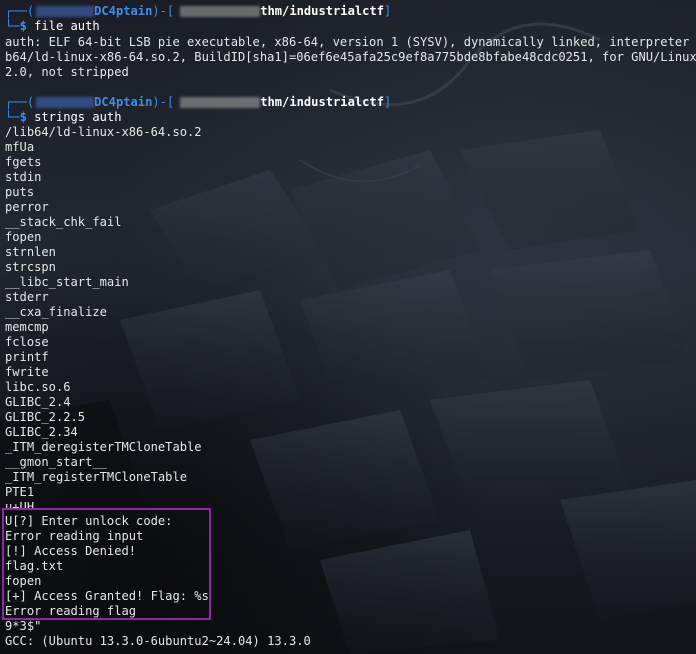 The width and height of the screenshot is (696, 654). I want to click on strings-line: __gmon_start__, so click(56, 462).